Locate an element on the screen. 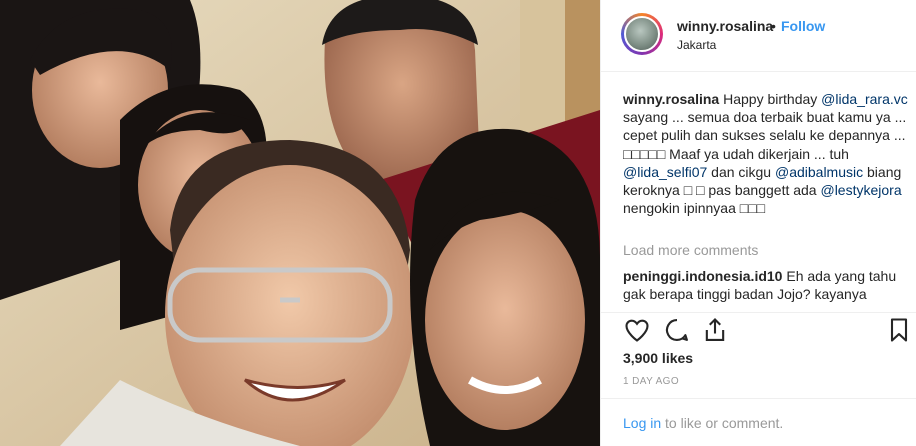 This screenshot has height=446, width=916. avatar is located at coordinates (642, 34).